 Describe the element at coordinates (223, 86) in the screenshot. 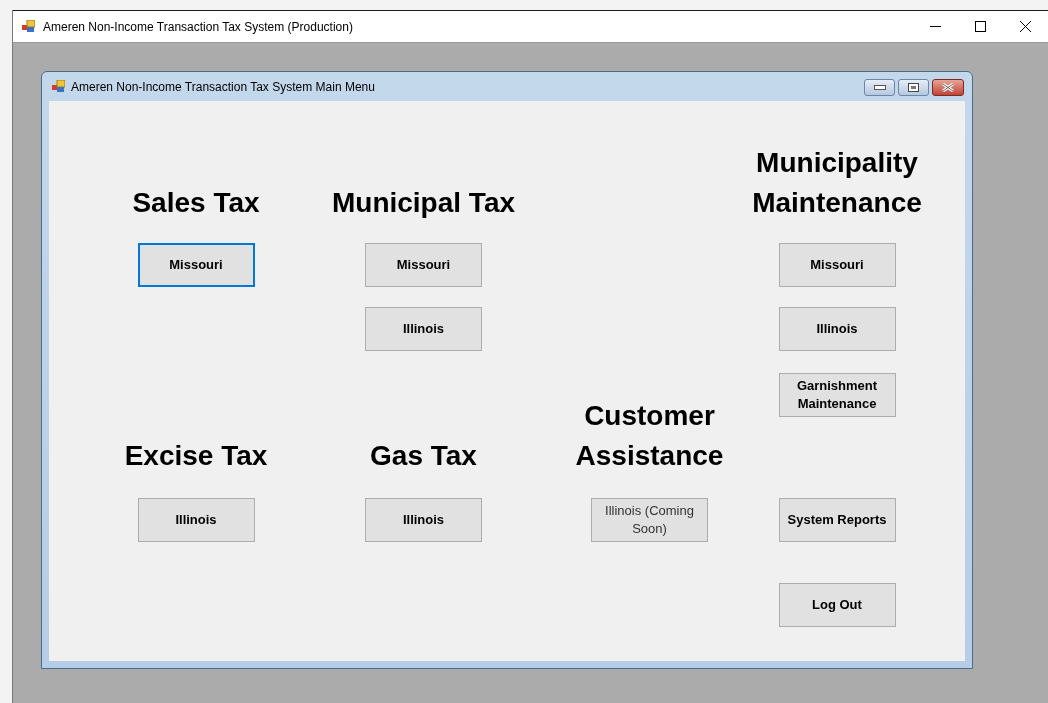

I see `child-window-title: Ameren Non-Income Transaction Tax System Main Menu` at that location.